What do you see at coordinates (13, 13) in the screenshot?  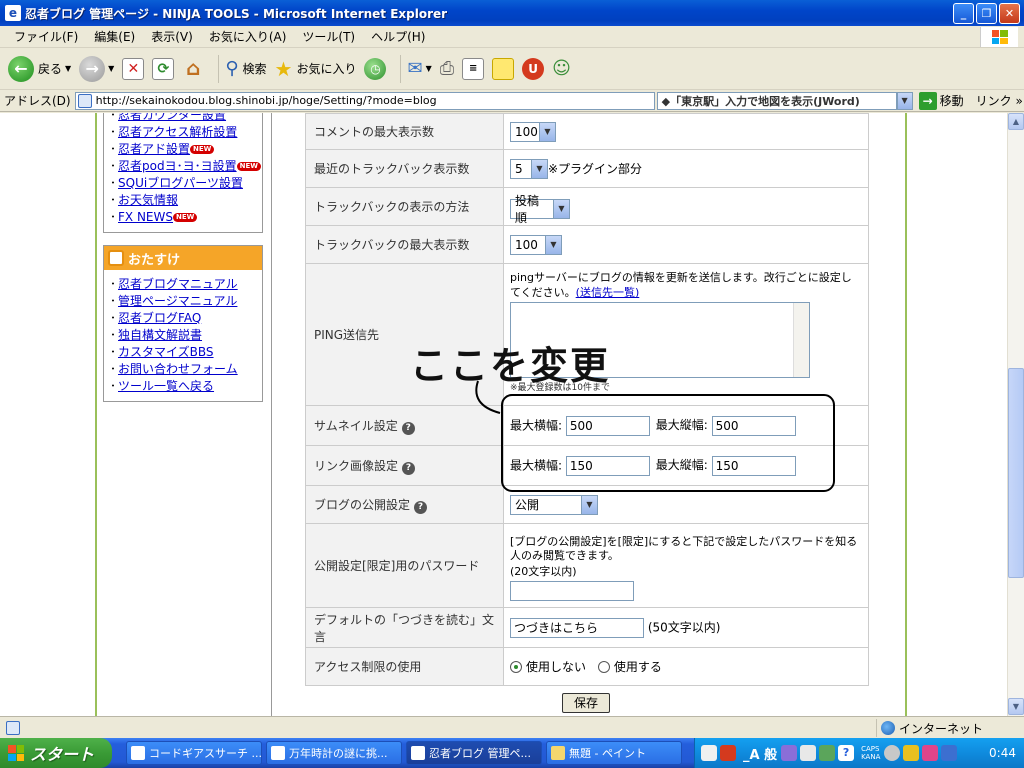 I see `app-icon: e` at bounding box center [13, 13].